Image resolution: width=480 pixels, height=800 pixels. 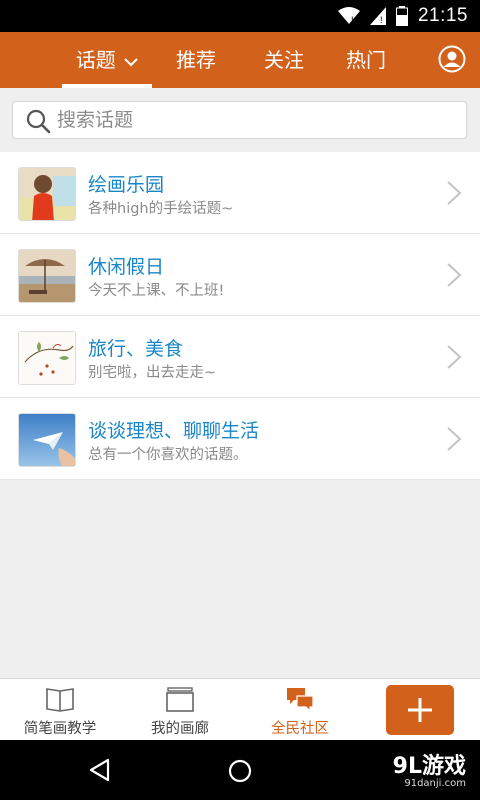 I want to click on topic-list-item: 旅行、美食 别宅啦，出去走走~, so click(x=240, y=357).